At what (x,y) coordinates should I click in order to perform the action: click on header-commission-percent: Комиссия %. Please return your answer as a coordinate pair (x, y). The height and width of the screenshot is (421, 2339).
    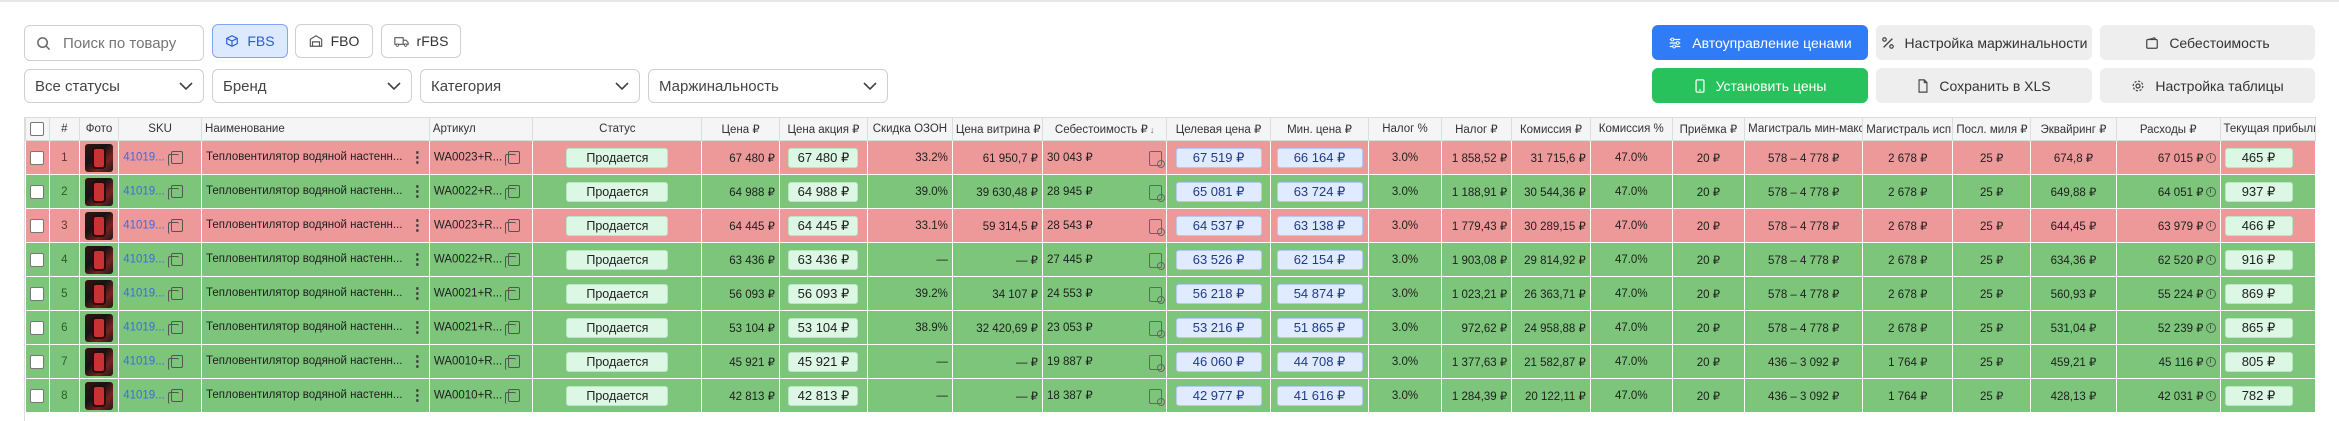
    Looking at the image, I should click on (1631, 129).